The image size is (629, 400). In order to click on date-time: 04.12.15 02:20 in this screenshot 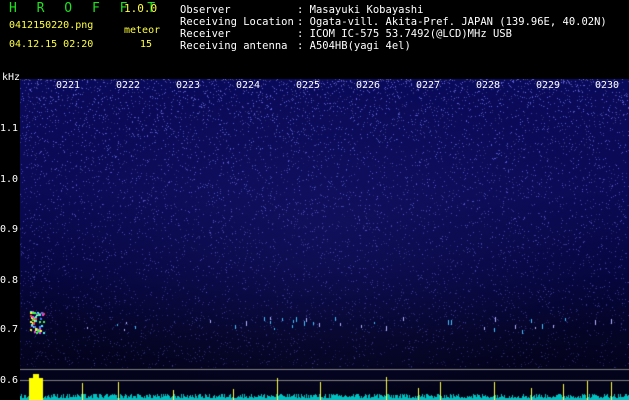, I will do `click(51, 44)`.